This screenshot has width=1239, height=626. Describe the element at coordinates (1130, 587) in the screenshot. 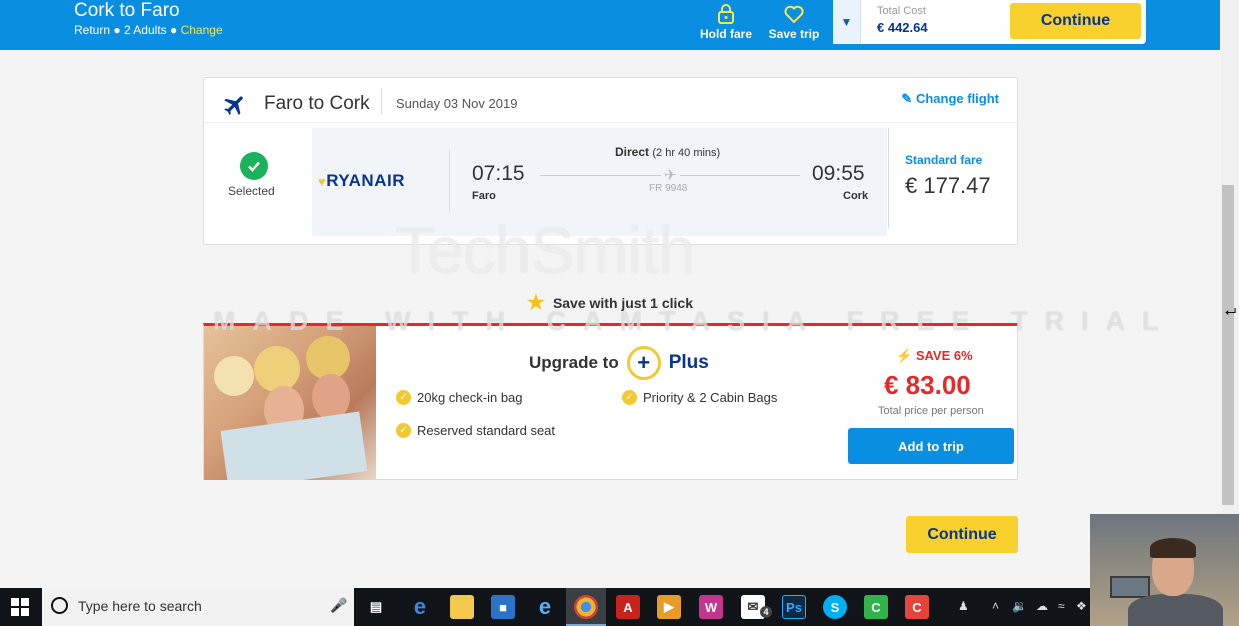

I see `picture-frame` at that location.